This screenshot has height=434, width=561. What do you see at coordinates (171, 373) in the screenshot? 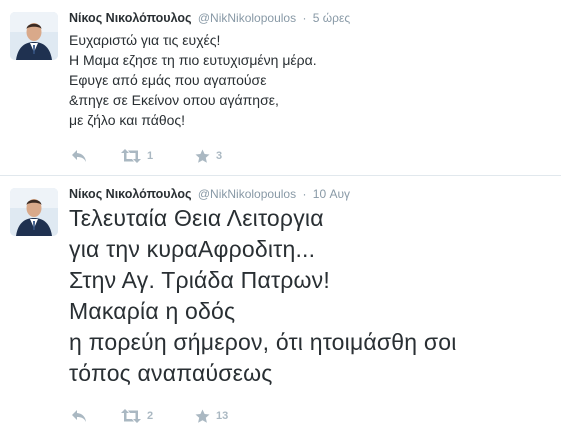
I see `tweet-text-line: τόπος αναπαύσεως` at bounding box center [171, 373].